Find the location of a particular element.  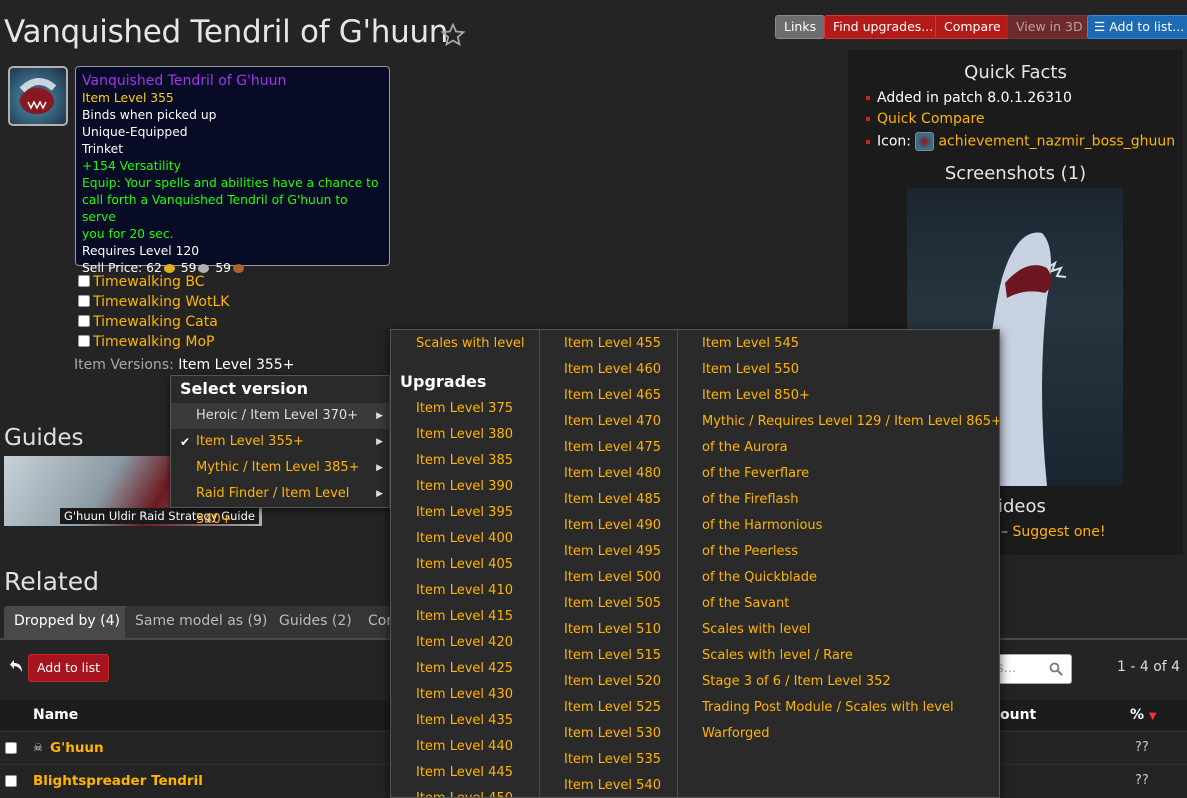

tooltip-equip-3: you for 20 sec. is located at coordinates (128, 234).